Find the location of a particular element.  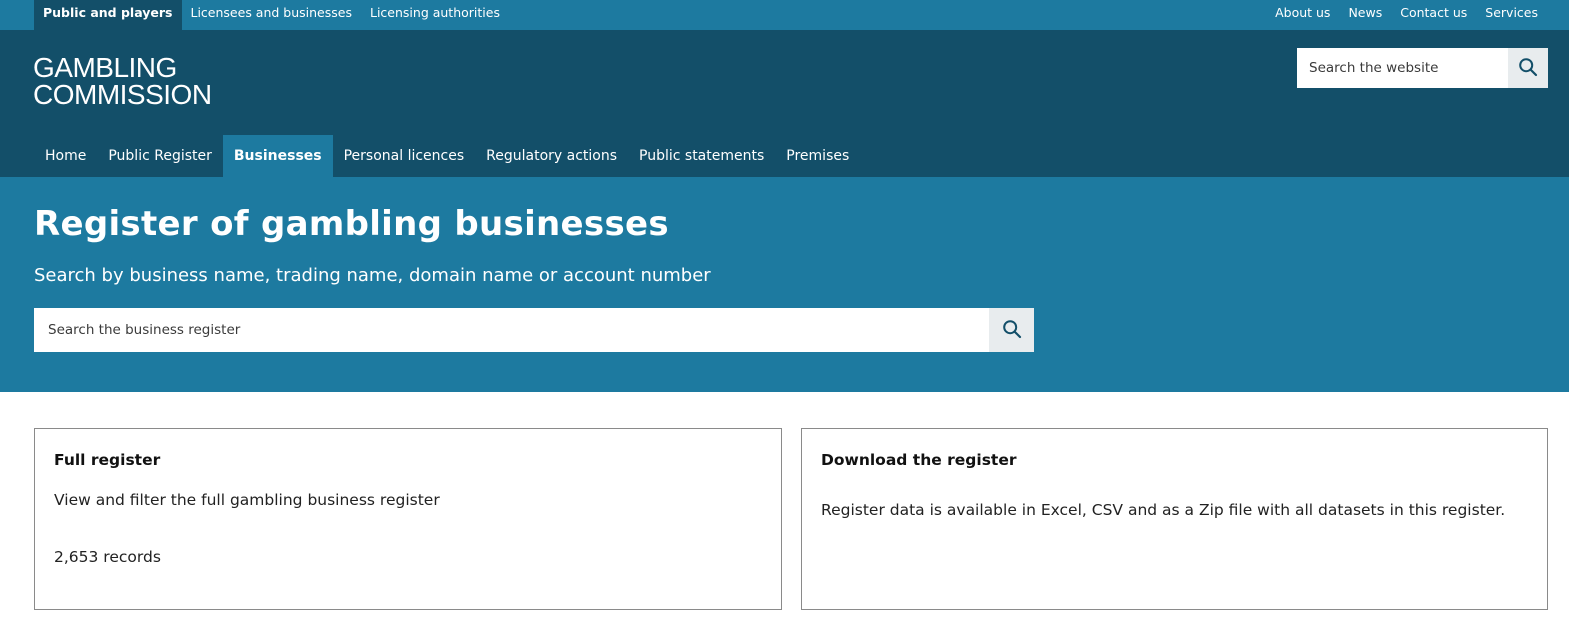

tab-public-and-players: Public and players is located at coordinates (108, 15).